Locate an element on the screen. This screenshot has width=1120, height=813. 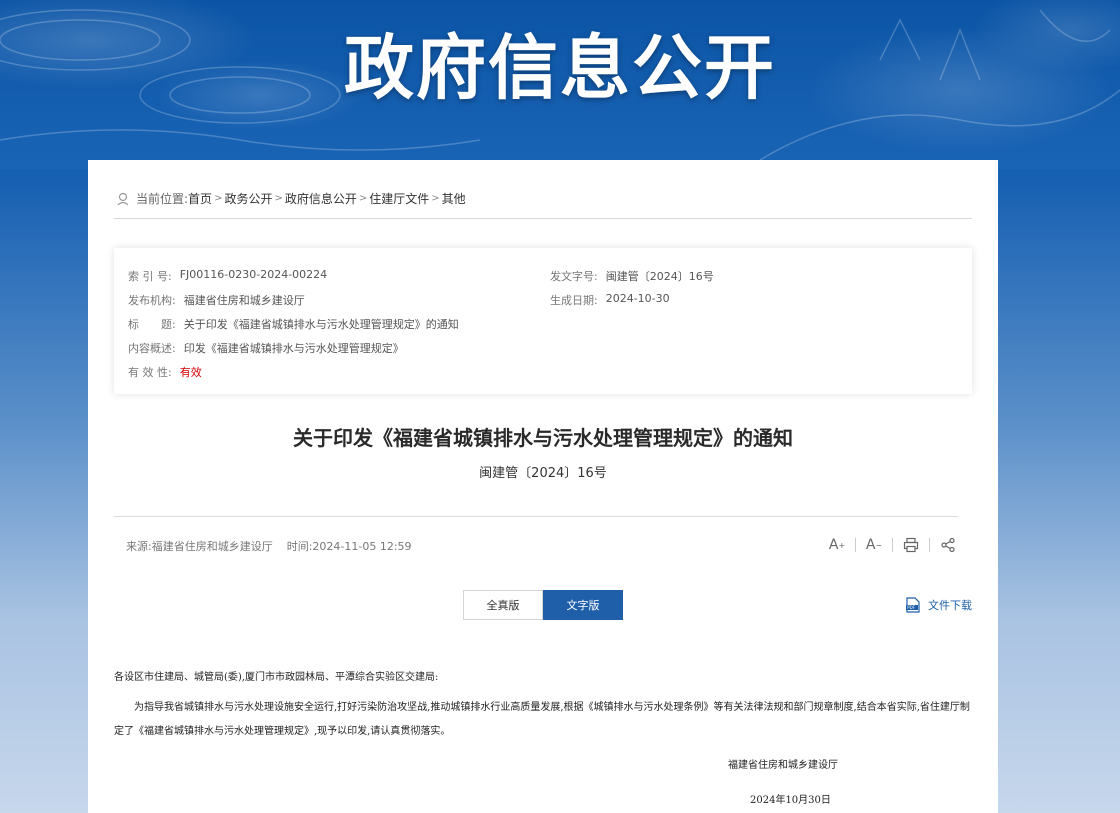
meta-validity-key: 有 效 性: is located at coordinates (150, 372).